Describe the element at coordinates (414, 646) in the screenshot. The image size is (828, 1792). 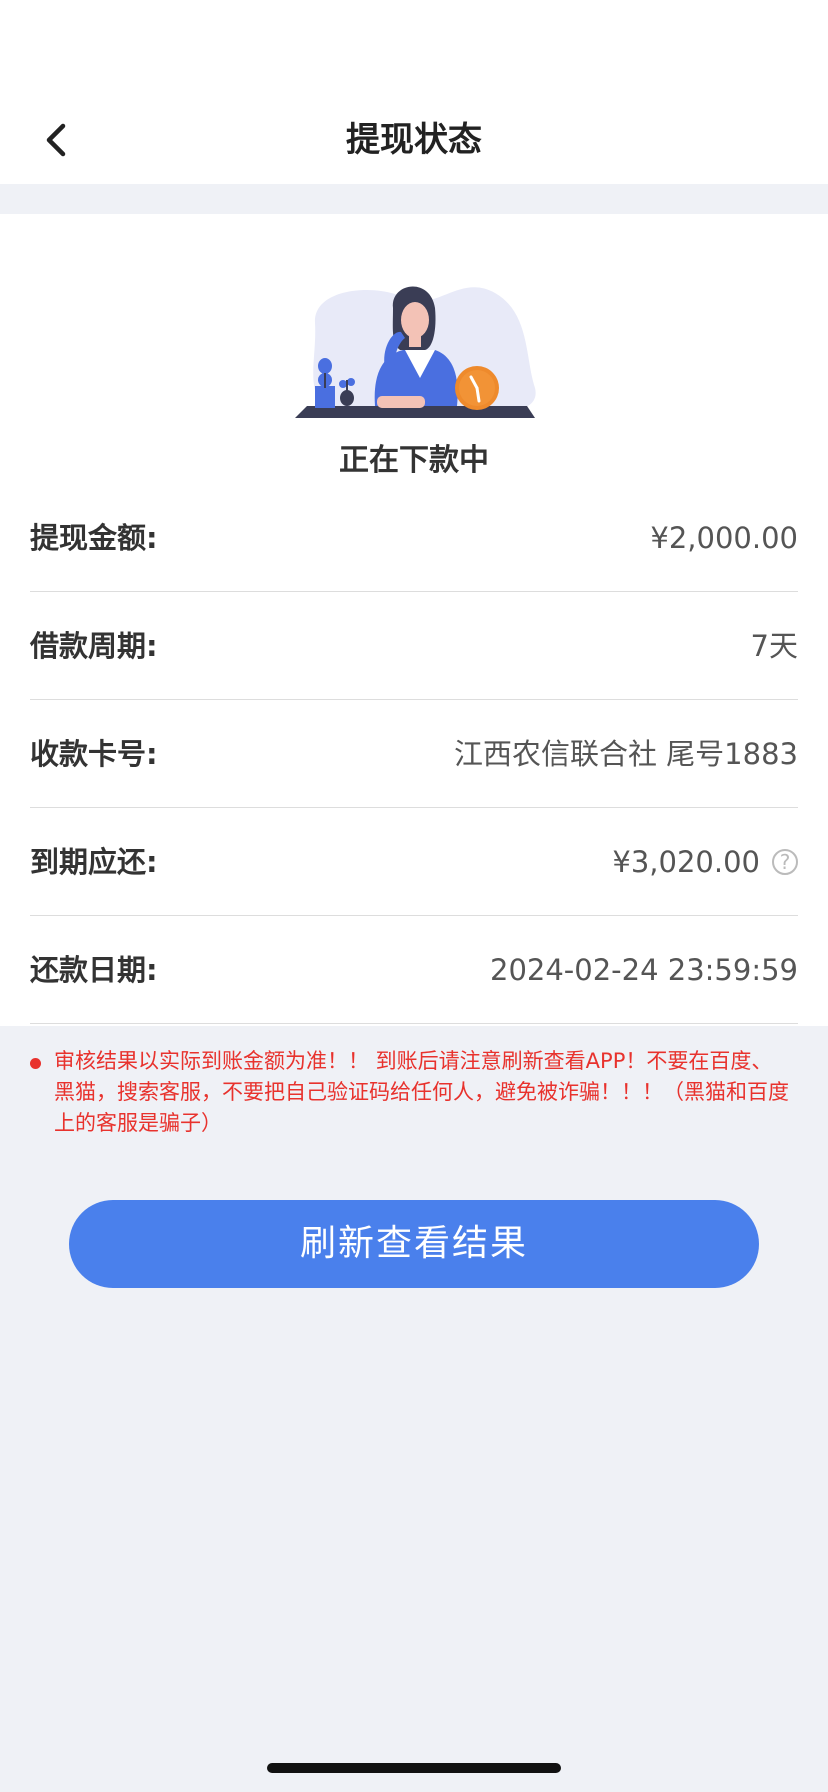
I see `detail-row-term: 借款周期: 7天` at that location.